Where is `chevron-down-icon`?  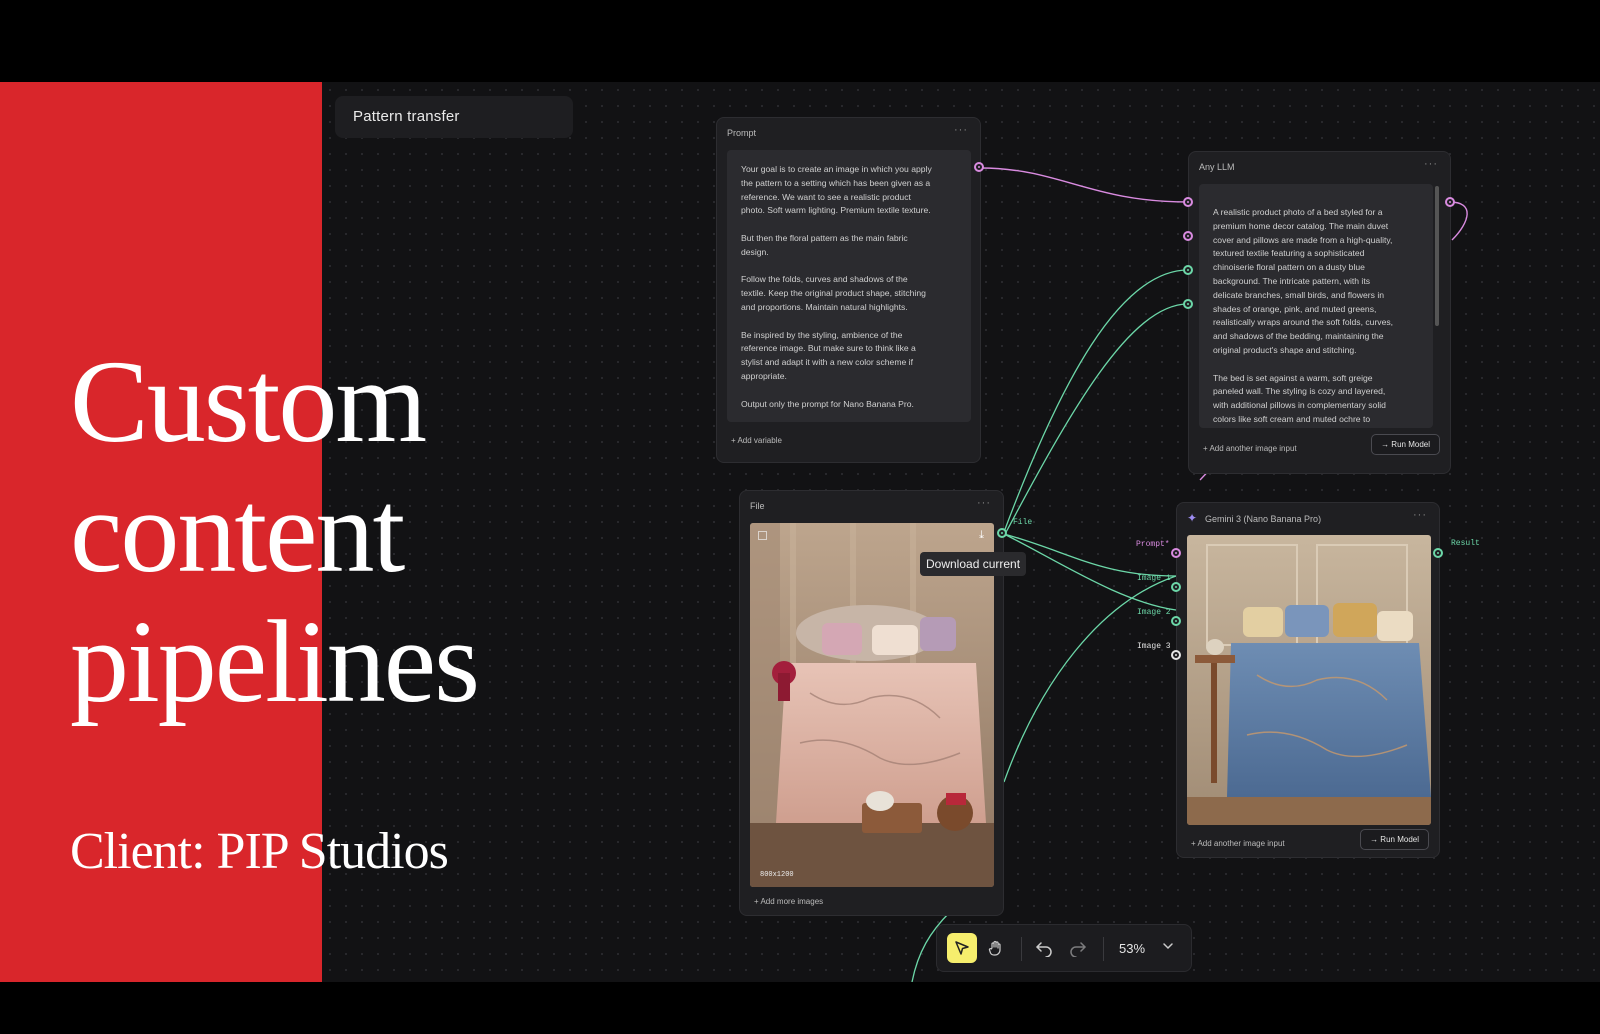
chevron-down-icon is located at coordinates (1168, 948).